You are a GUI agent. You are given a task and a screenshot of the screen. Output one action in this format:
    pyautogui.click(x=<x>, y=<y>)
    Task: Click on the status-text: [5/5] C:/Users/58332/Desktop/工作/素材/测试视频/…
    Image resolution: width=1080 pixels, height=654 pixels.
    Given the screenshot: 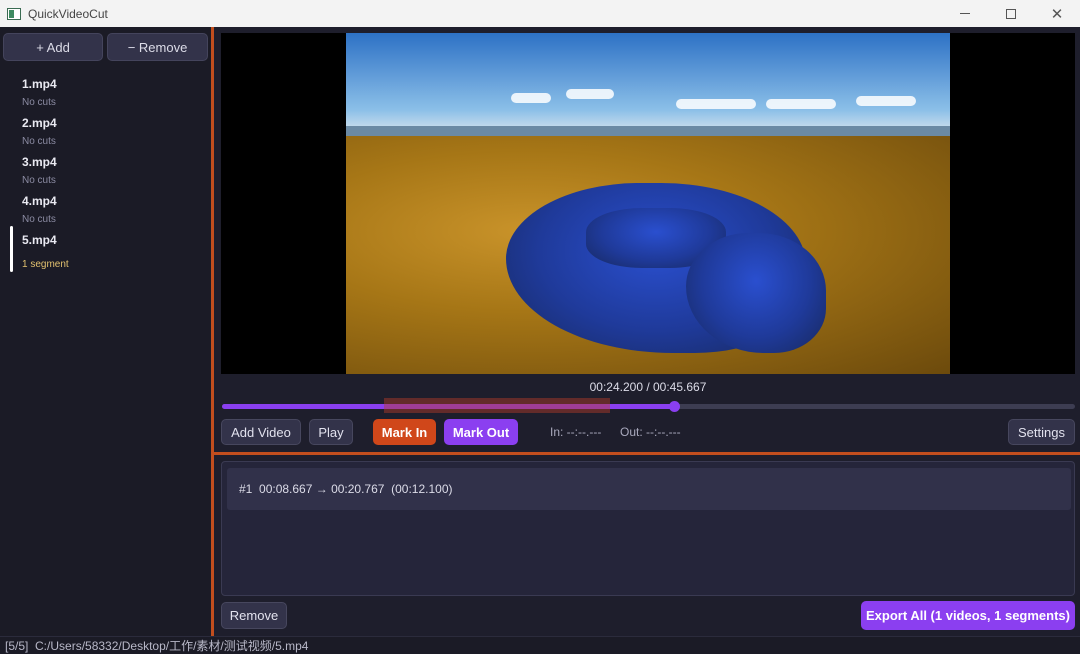 What is the action you would take?
    pyautogui.click(x=157, y=646)
    